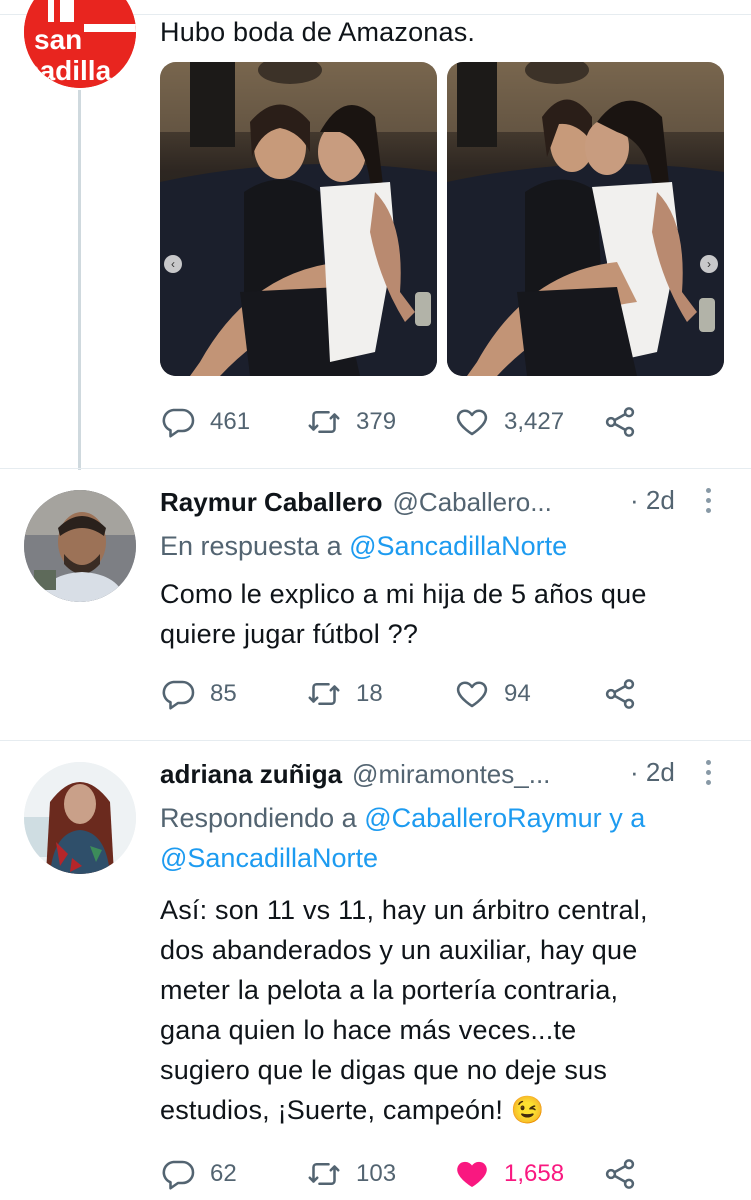 Image resolution: width=751 pixels, height=1200 pixels. I want to click on reply1-replying-to: En respuesta a @SancadillaNorte, so click(363, 546).